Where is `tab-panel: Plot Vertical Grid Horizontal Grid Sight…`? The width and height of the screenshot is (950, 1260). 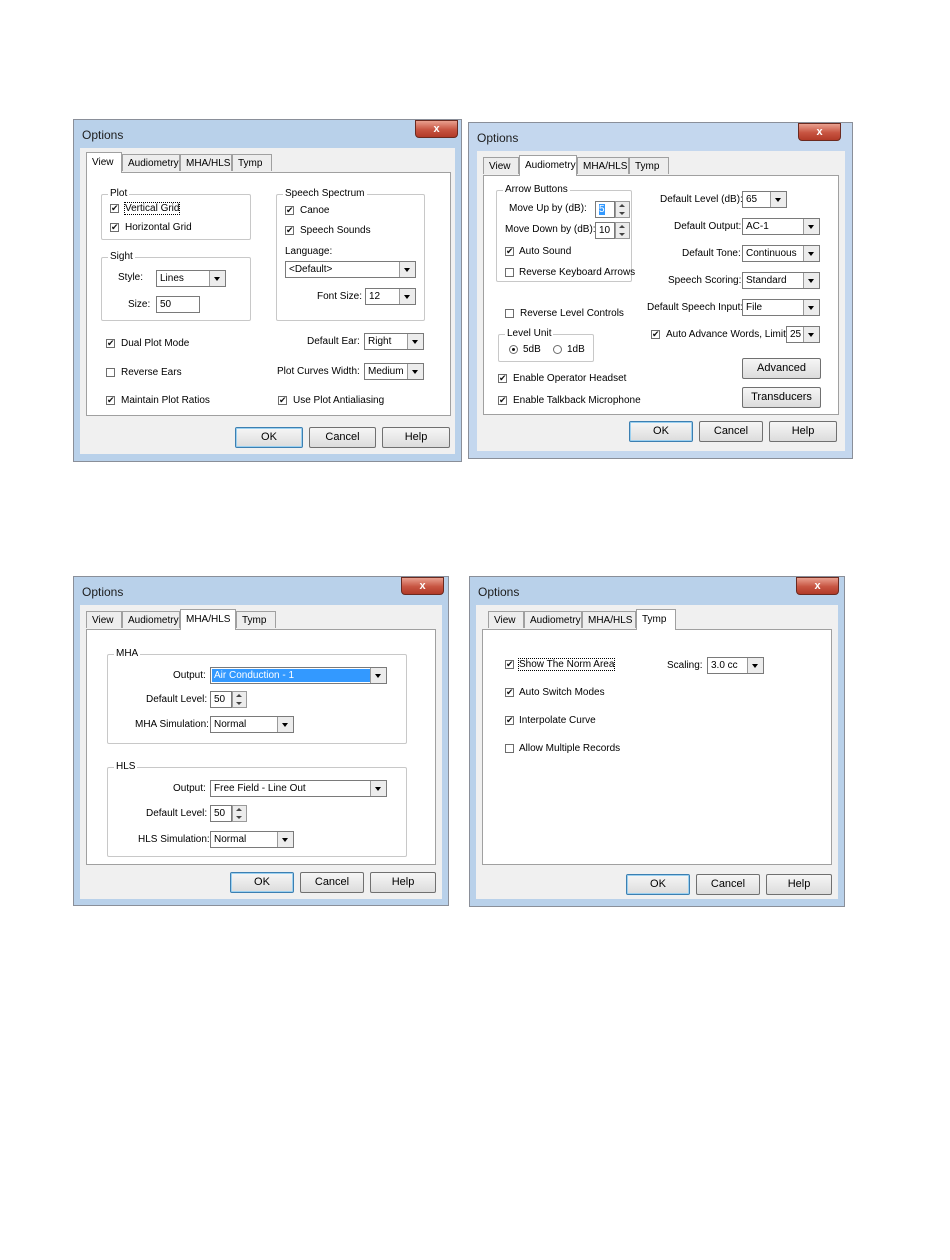 tab-panel: Plot Vertical Grid Horizontal Grid Sight… is located at coordinates (268, 294).